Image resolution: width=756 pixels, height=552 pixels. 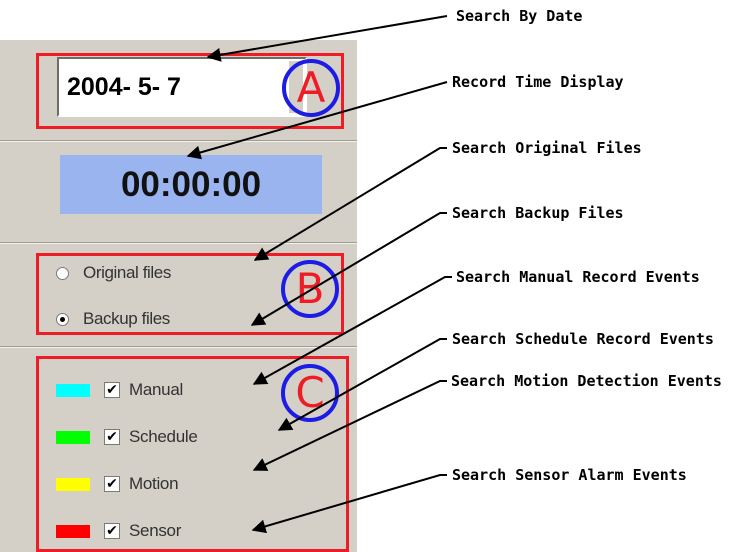 What do you see at coordinates (519, 16) in the screenshot?
I see `callout-search-by-date: Search By Date` at bounding box center [519, 16].